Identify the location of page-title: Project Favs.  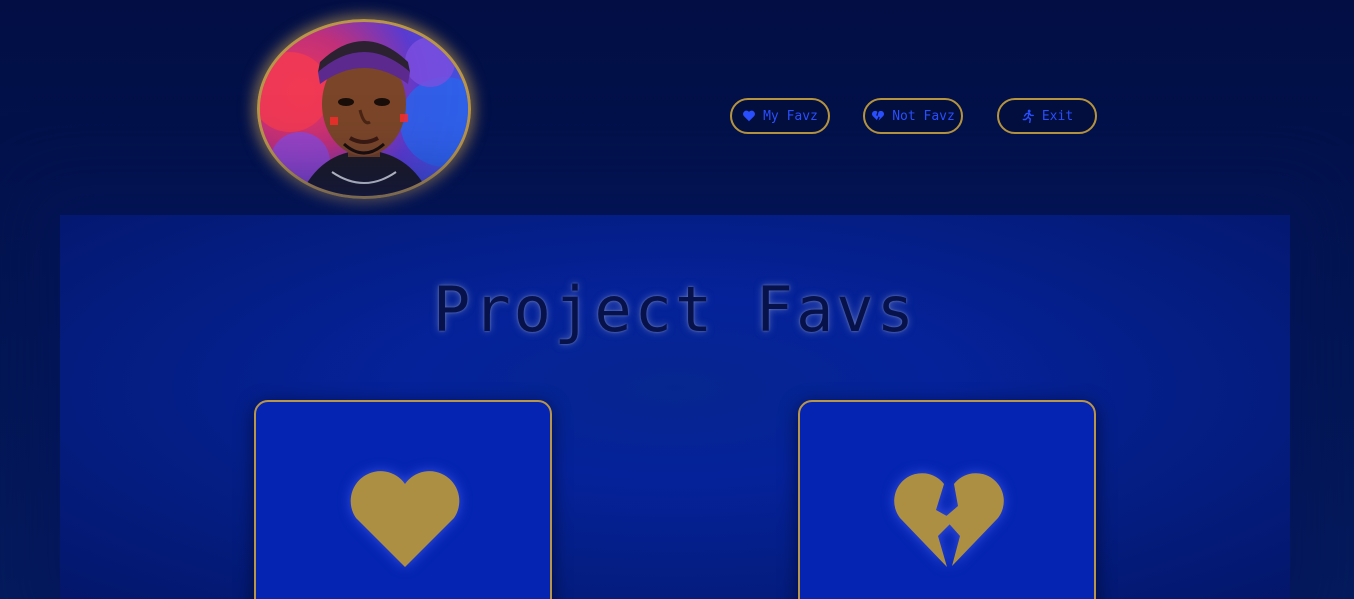
(675, 309).